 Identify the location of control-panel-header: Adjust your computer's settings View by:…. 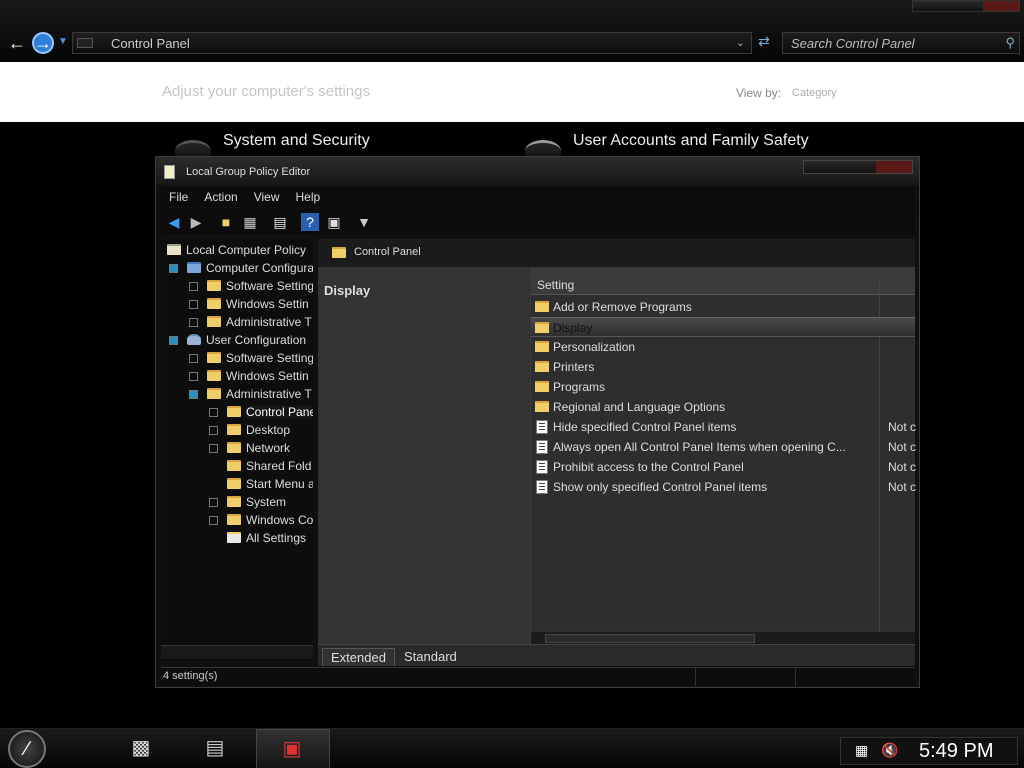
(512, 92).